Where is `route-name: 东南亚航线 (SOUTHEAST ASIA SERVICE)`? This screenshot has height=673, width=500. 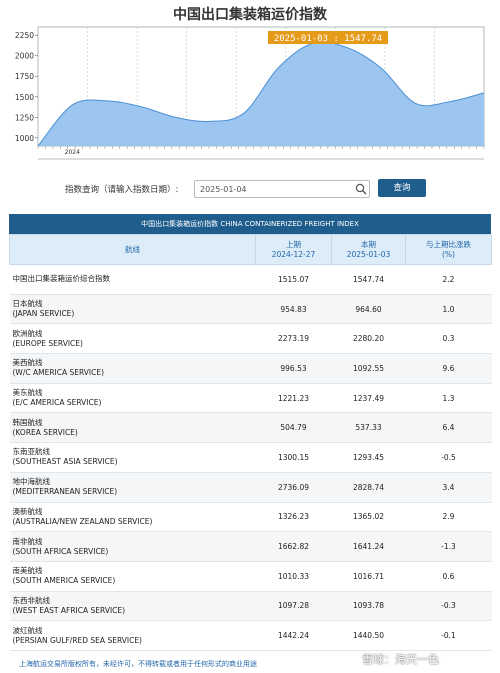 route-name: 东南亚航线 (SOUTHEAST ASIA SERVICE) is located at coordinates (132, 457).